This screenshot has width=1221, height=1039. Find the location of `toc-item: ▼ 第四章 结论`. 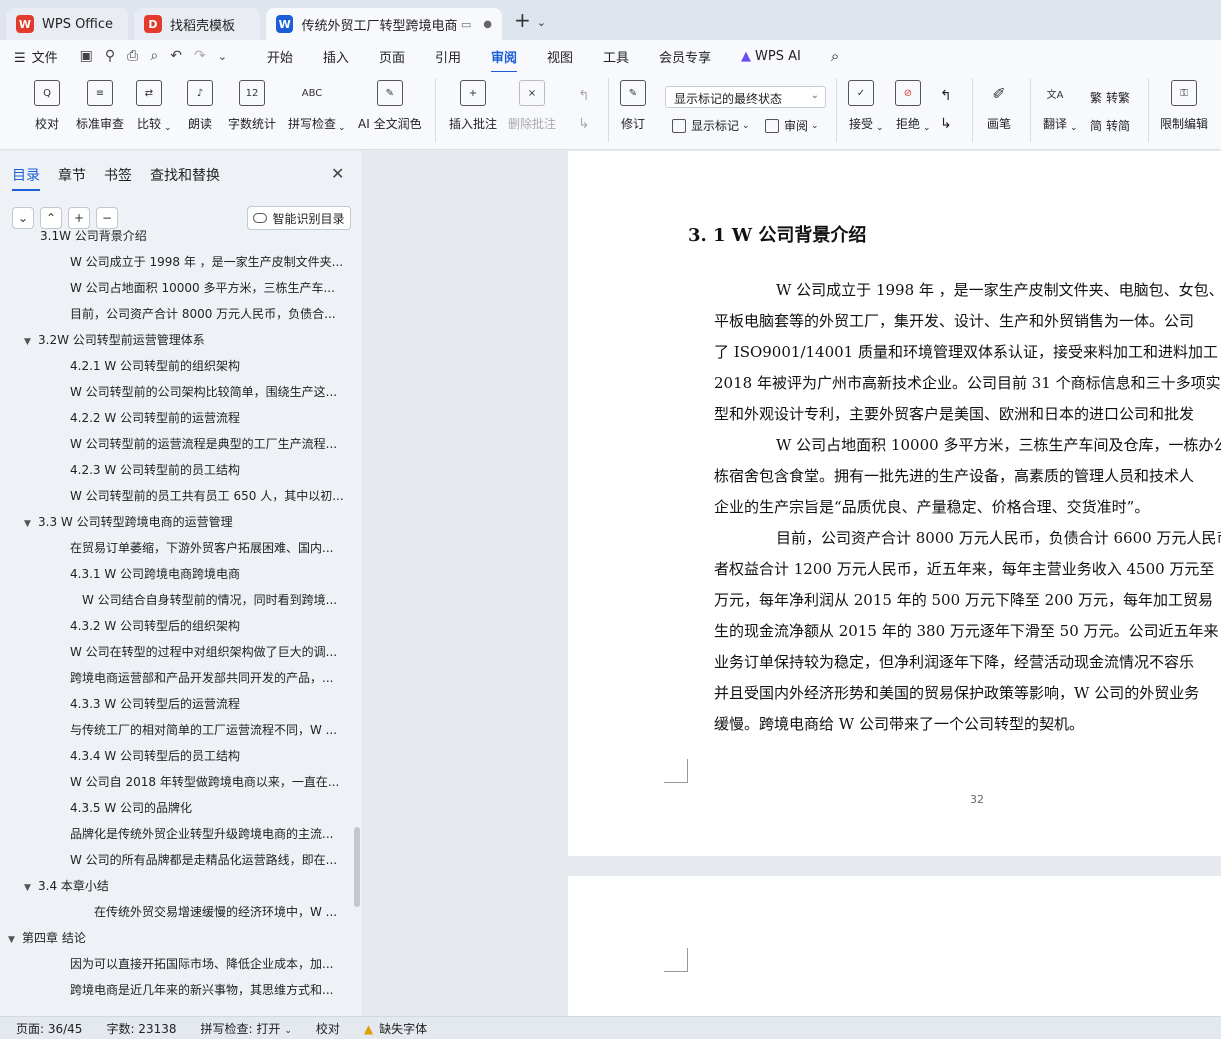

toc-item: ▼ 第四章 结论 is located at coordinates (176, 938).